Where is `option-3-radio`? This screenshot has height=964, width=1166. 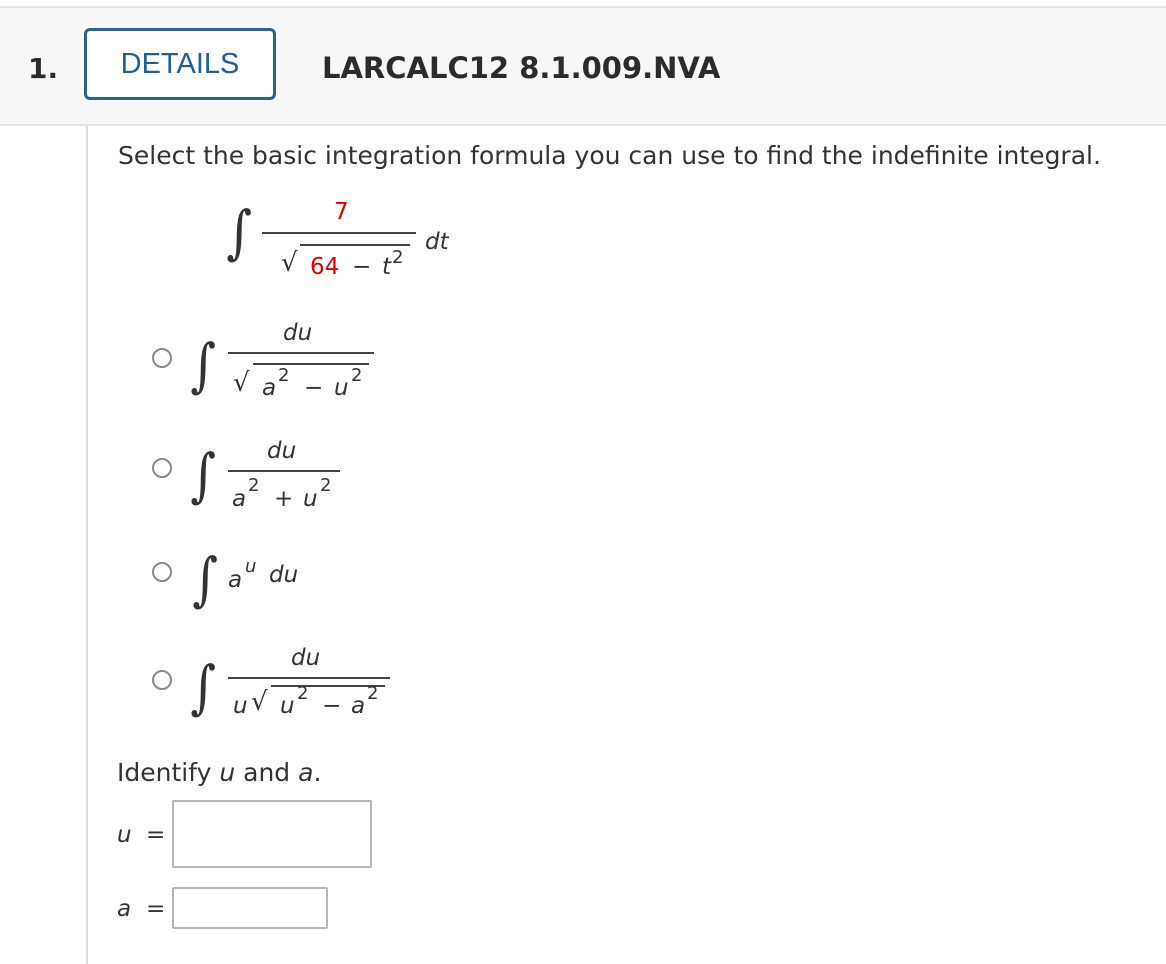 option-3-radio is located at coordinates (162, 572).